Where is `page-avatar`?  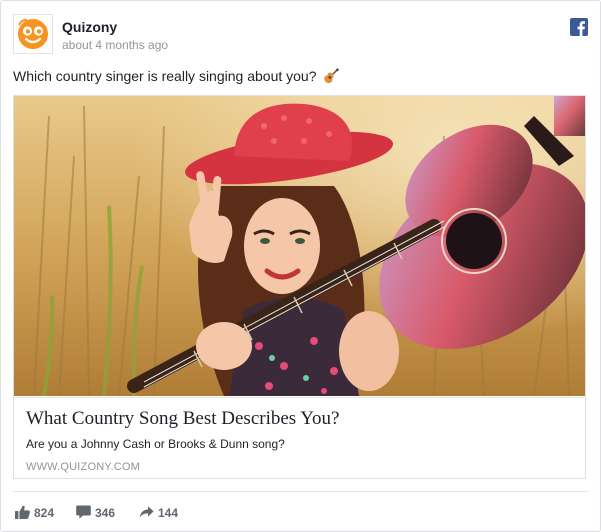 page-avatar is located at coordinates (33, 34).